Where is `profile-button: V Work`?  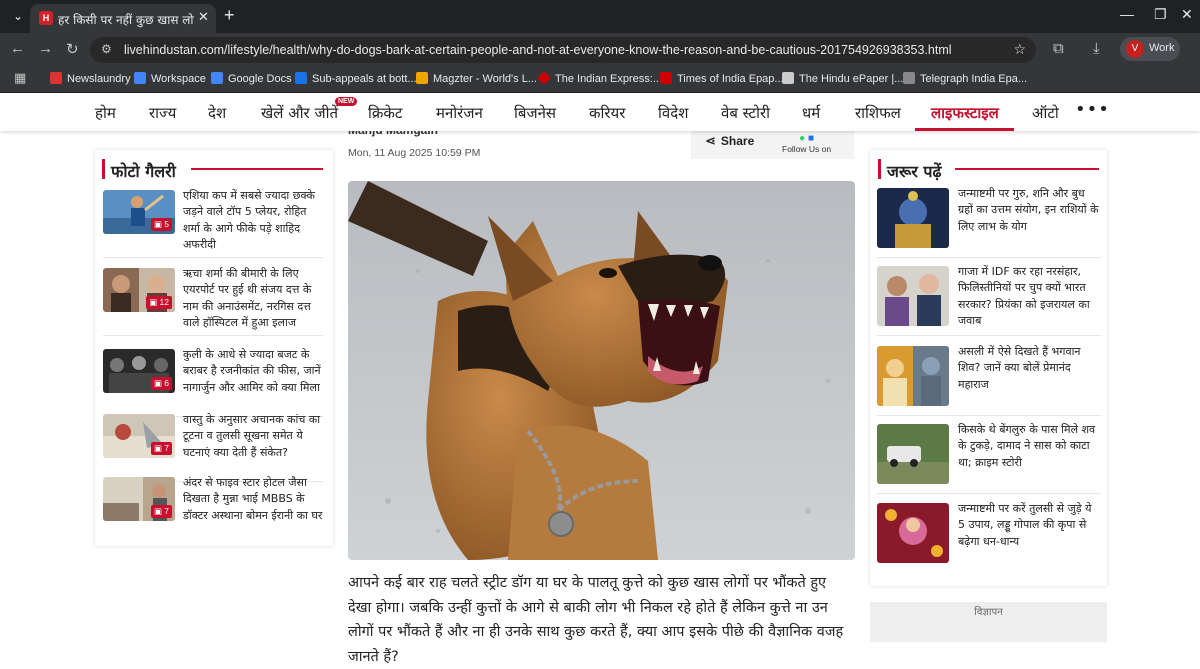 profile-button: V Work is located at coordinates (1150, 49).